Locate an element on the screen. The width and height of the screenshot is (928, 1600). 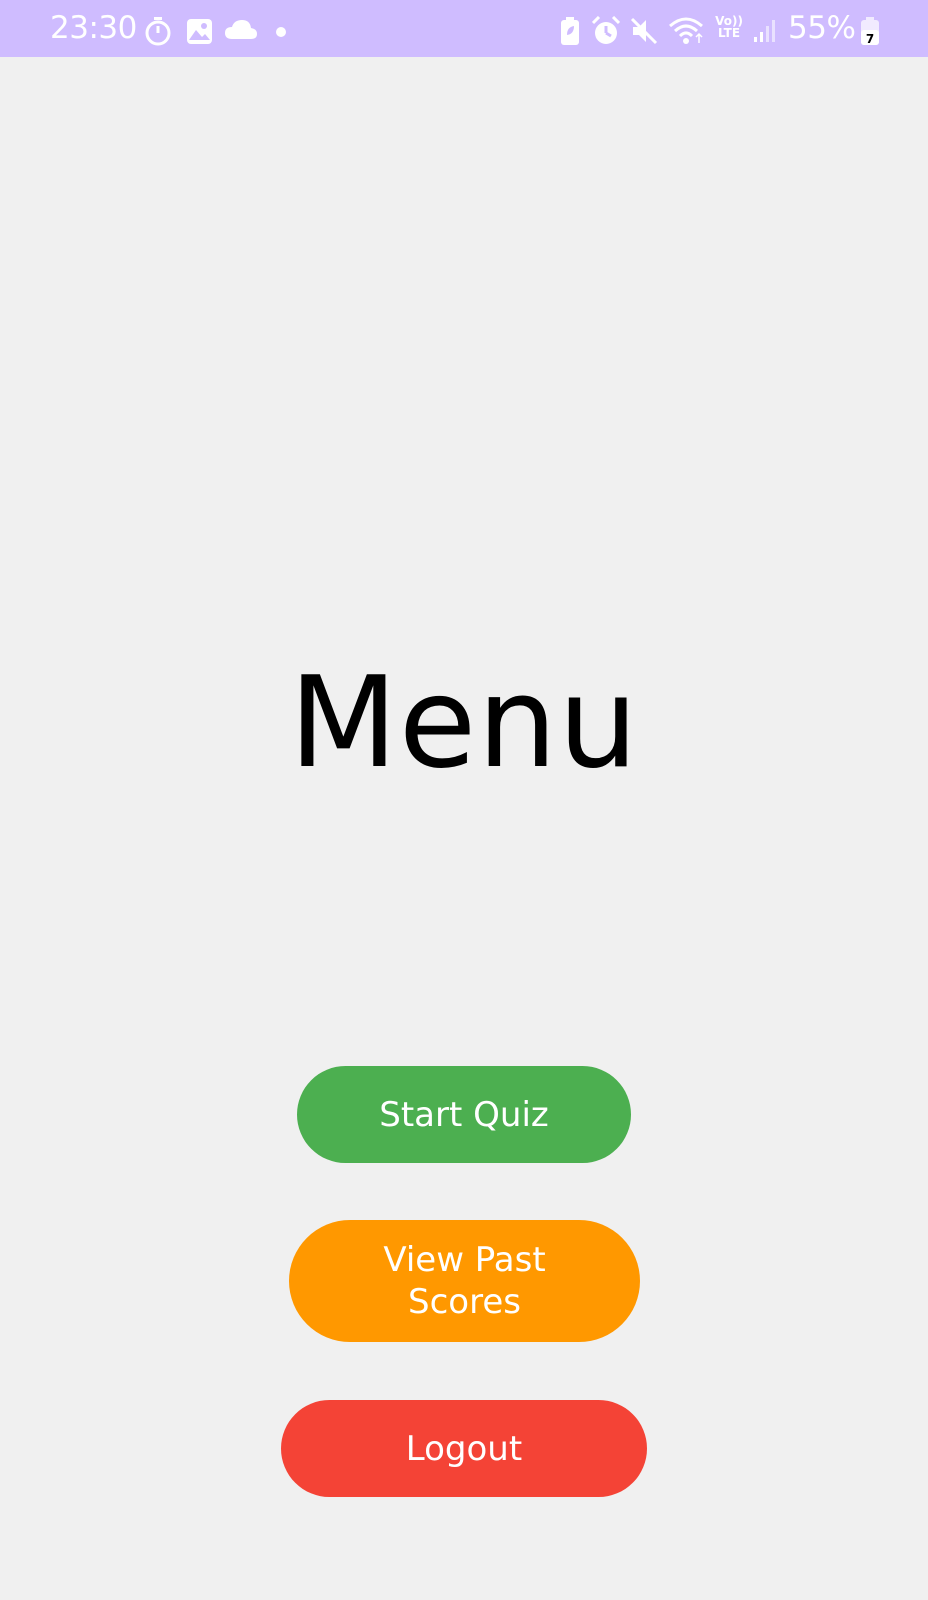
alarm-icon is located at coordinates (606, 30).